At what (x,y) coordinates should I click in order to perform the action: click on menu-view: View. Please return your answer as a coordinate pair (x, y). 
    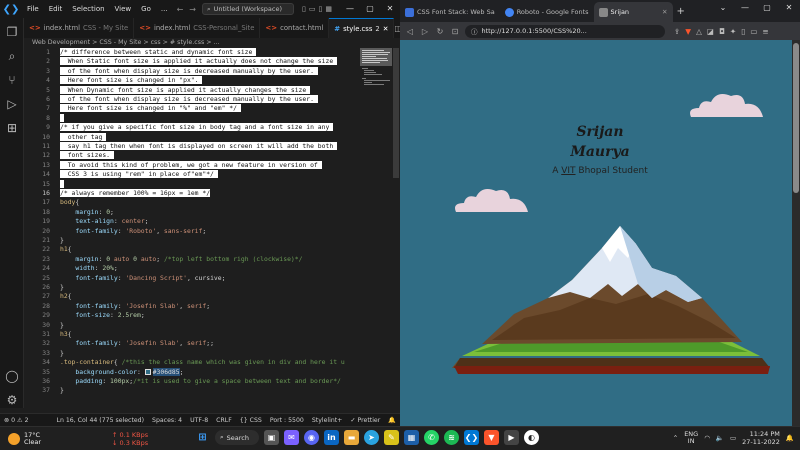
    Looking at the image, I should click on (123, 9).